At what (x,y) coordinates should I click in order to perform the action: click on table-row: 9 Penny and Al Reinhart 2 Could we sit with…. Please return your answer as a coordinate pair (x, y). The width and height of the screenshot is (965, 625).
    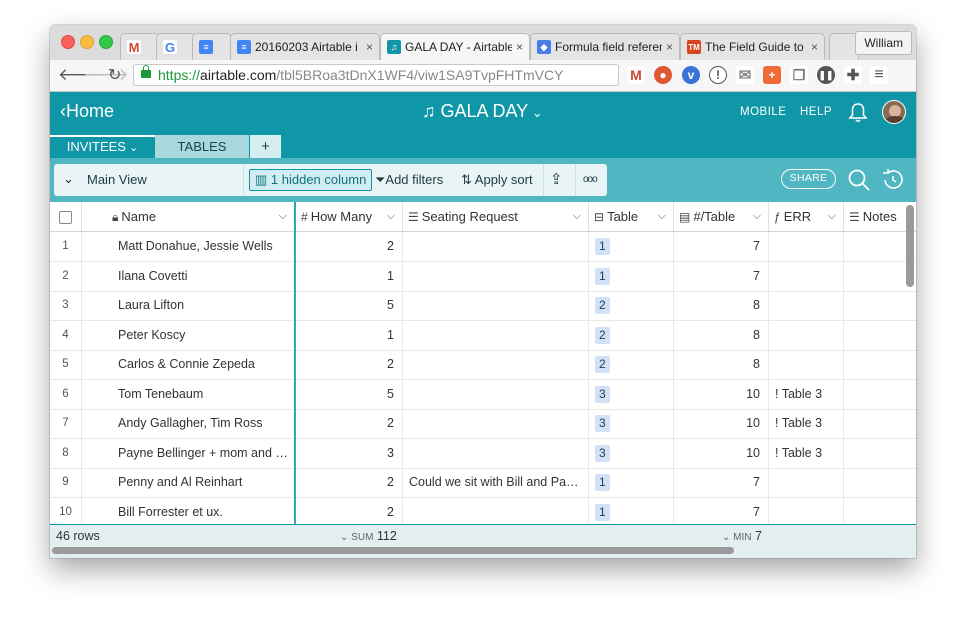
    Looking at the image, I should click on (483, 483).